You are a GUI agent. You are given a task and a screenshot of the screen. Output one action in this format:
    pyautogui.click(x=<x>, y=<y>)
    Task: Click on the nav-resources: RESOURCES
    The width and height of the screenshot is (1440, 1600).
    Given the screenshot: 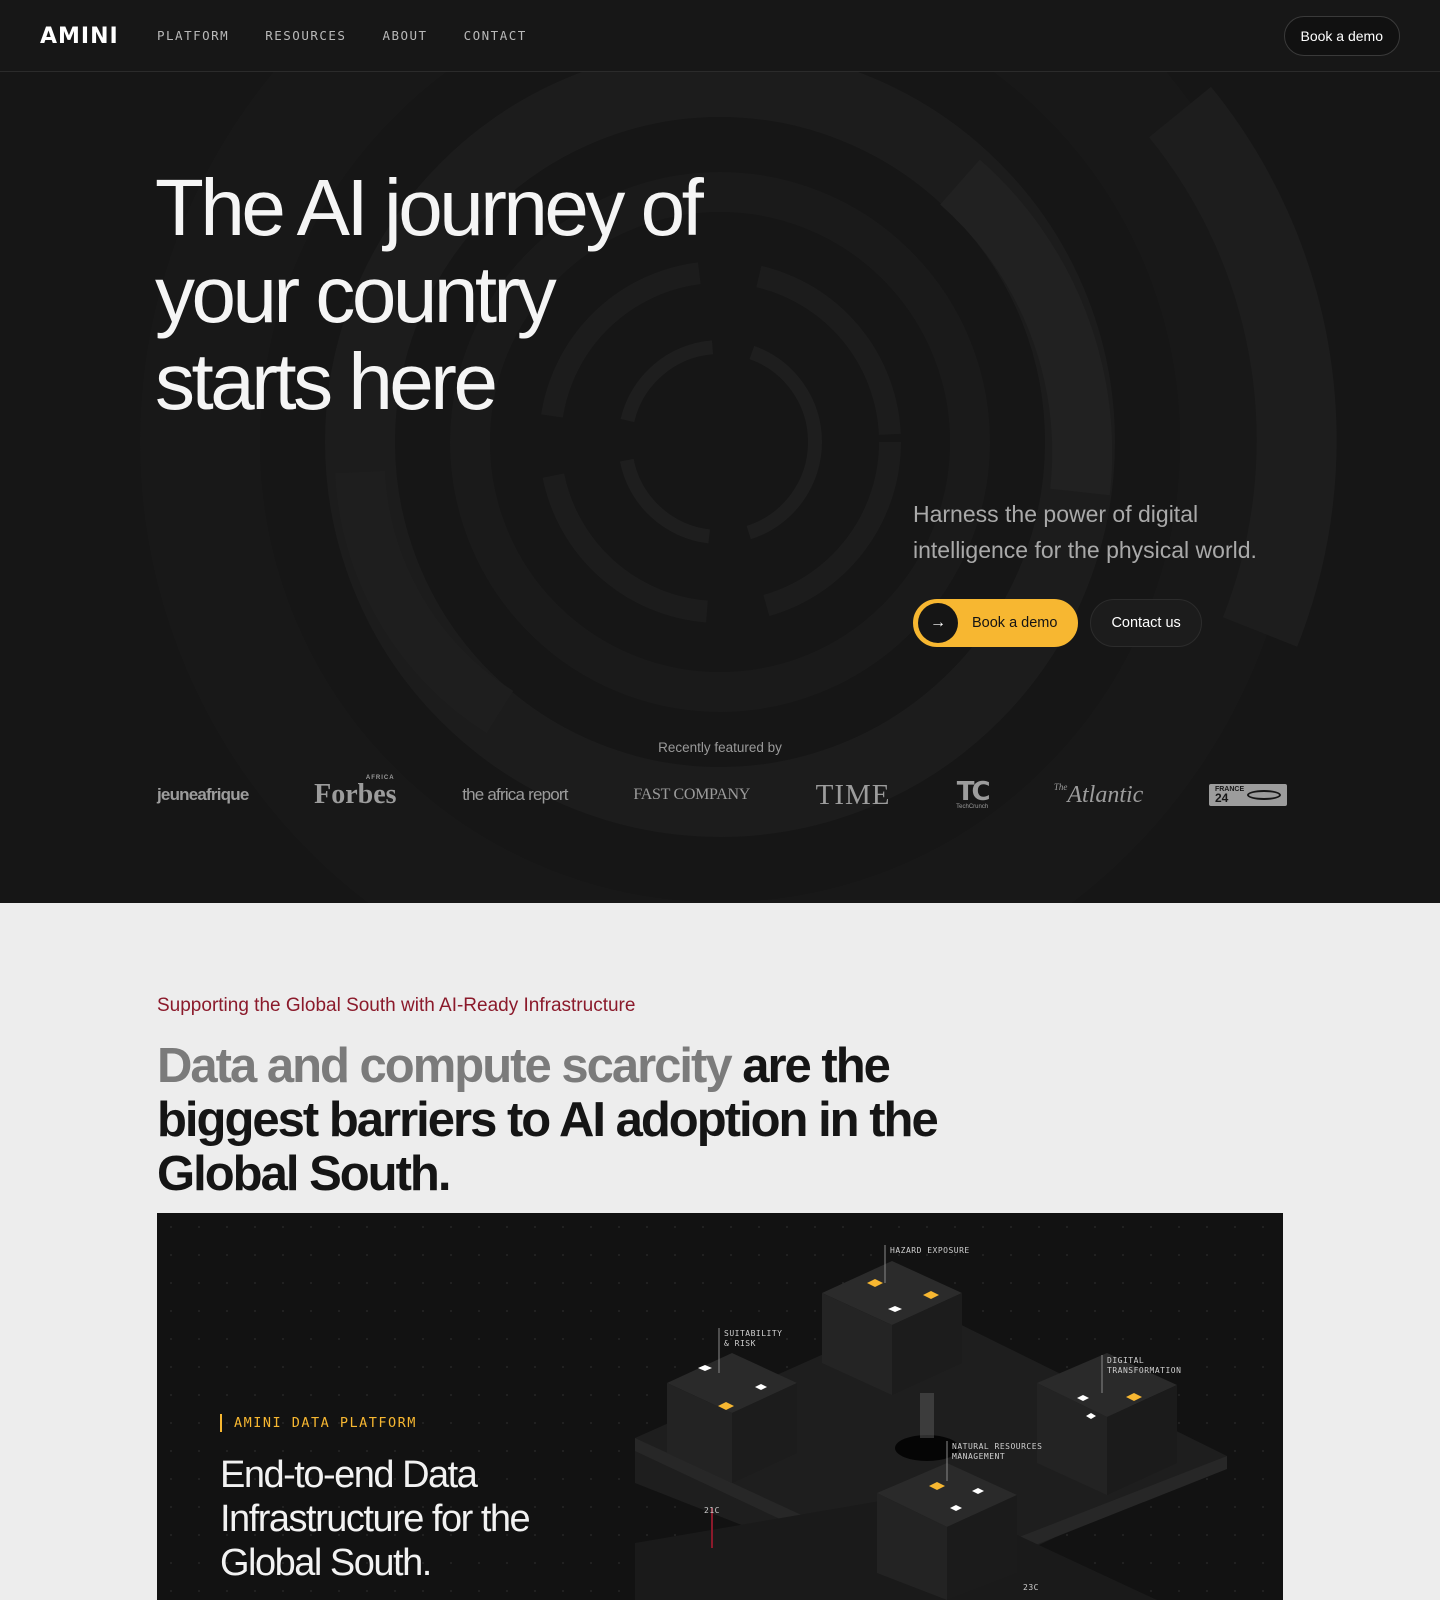 What is the action you would take?
    pyautogui.click(x=305, y=35)
    